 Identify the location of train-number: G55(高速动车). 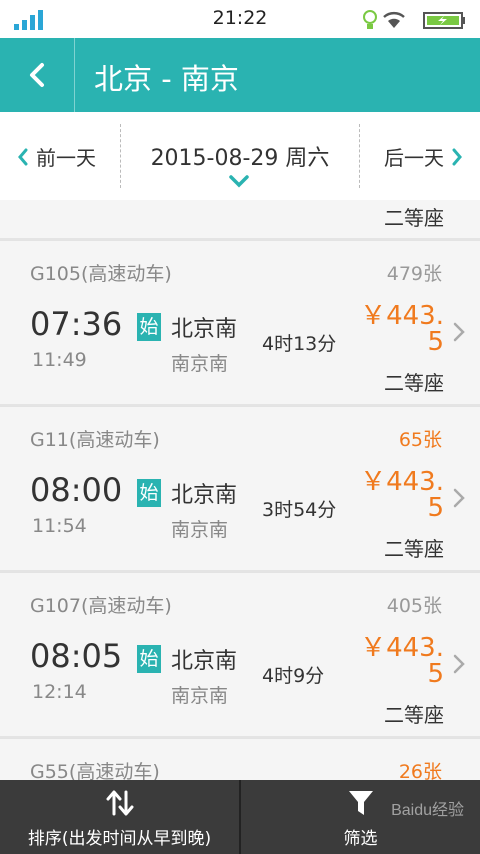
(95, 770).